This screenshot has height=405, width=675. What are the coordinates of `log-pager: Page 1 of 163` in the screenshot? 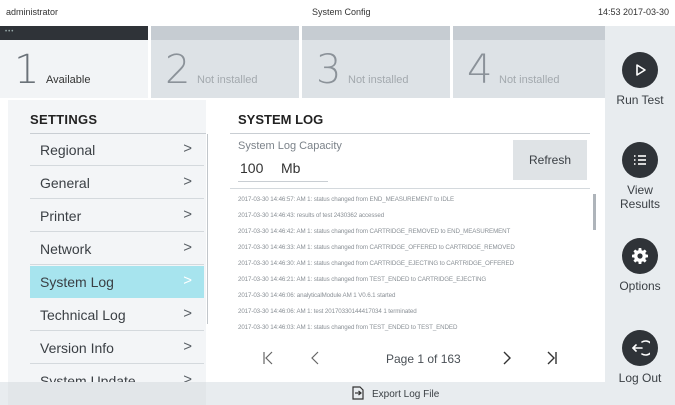 It's located at (410, 360).